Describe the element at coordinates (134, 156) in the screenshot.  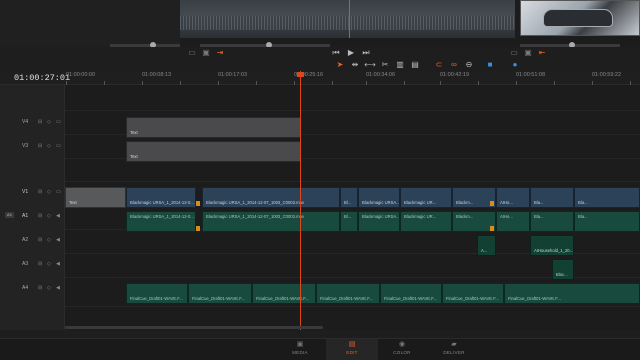
I see `clip-label: Text` at that location.